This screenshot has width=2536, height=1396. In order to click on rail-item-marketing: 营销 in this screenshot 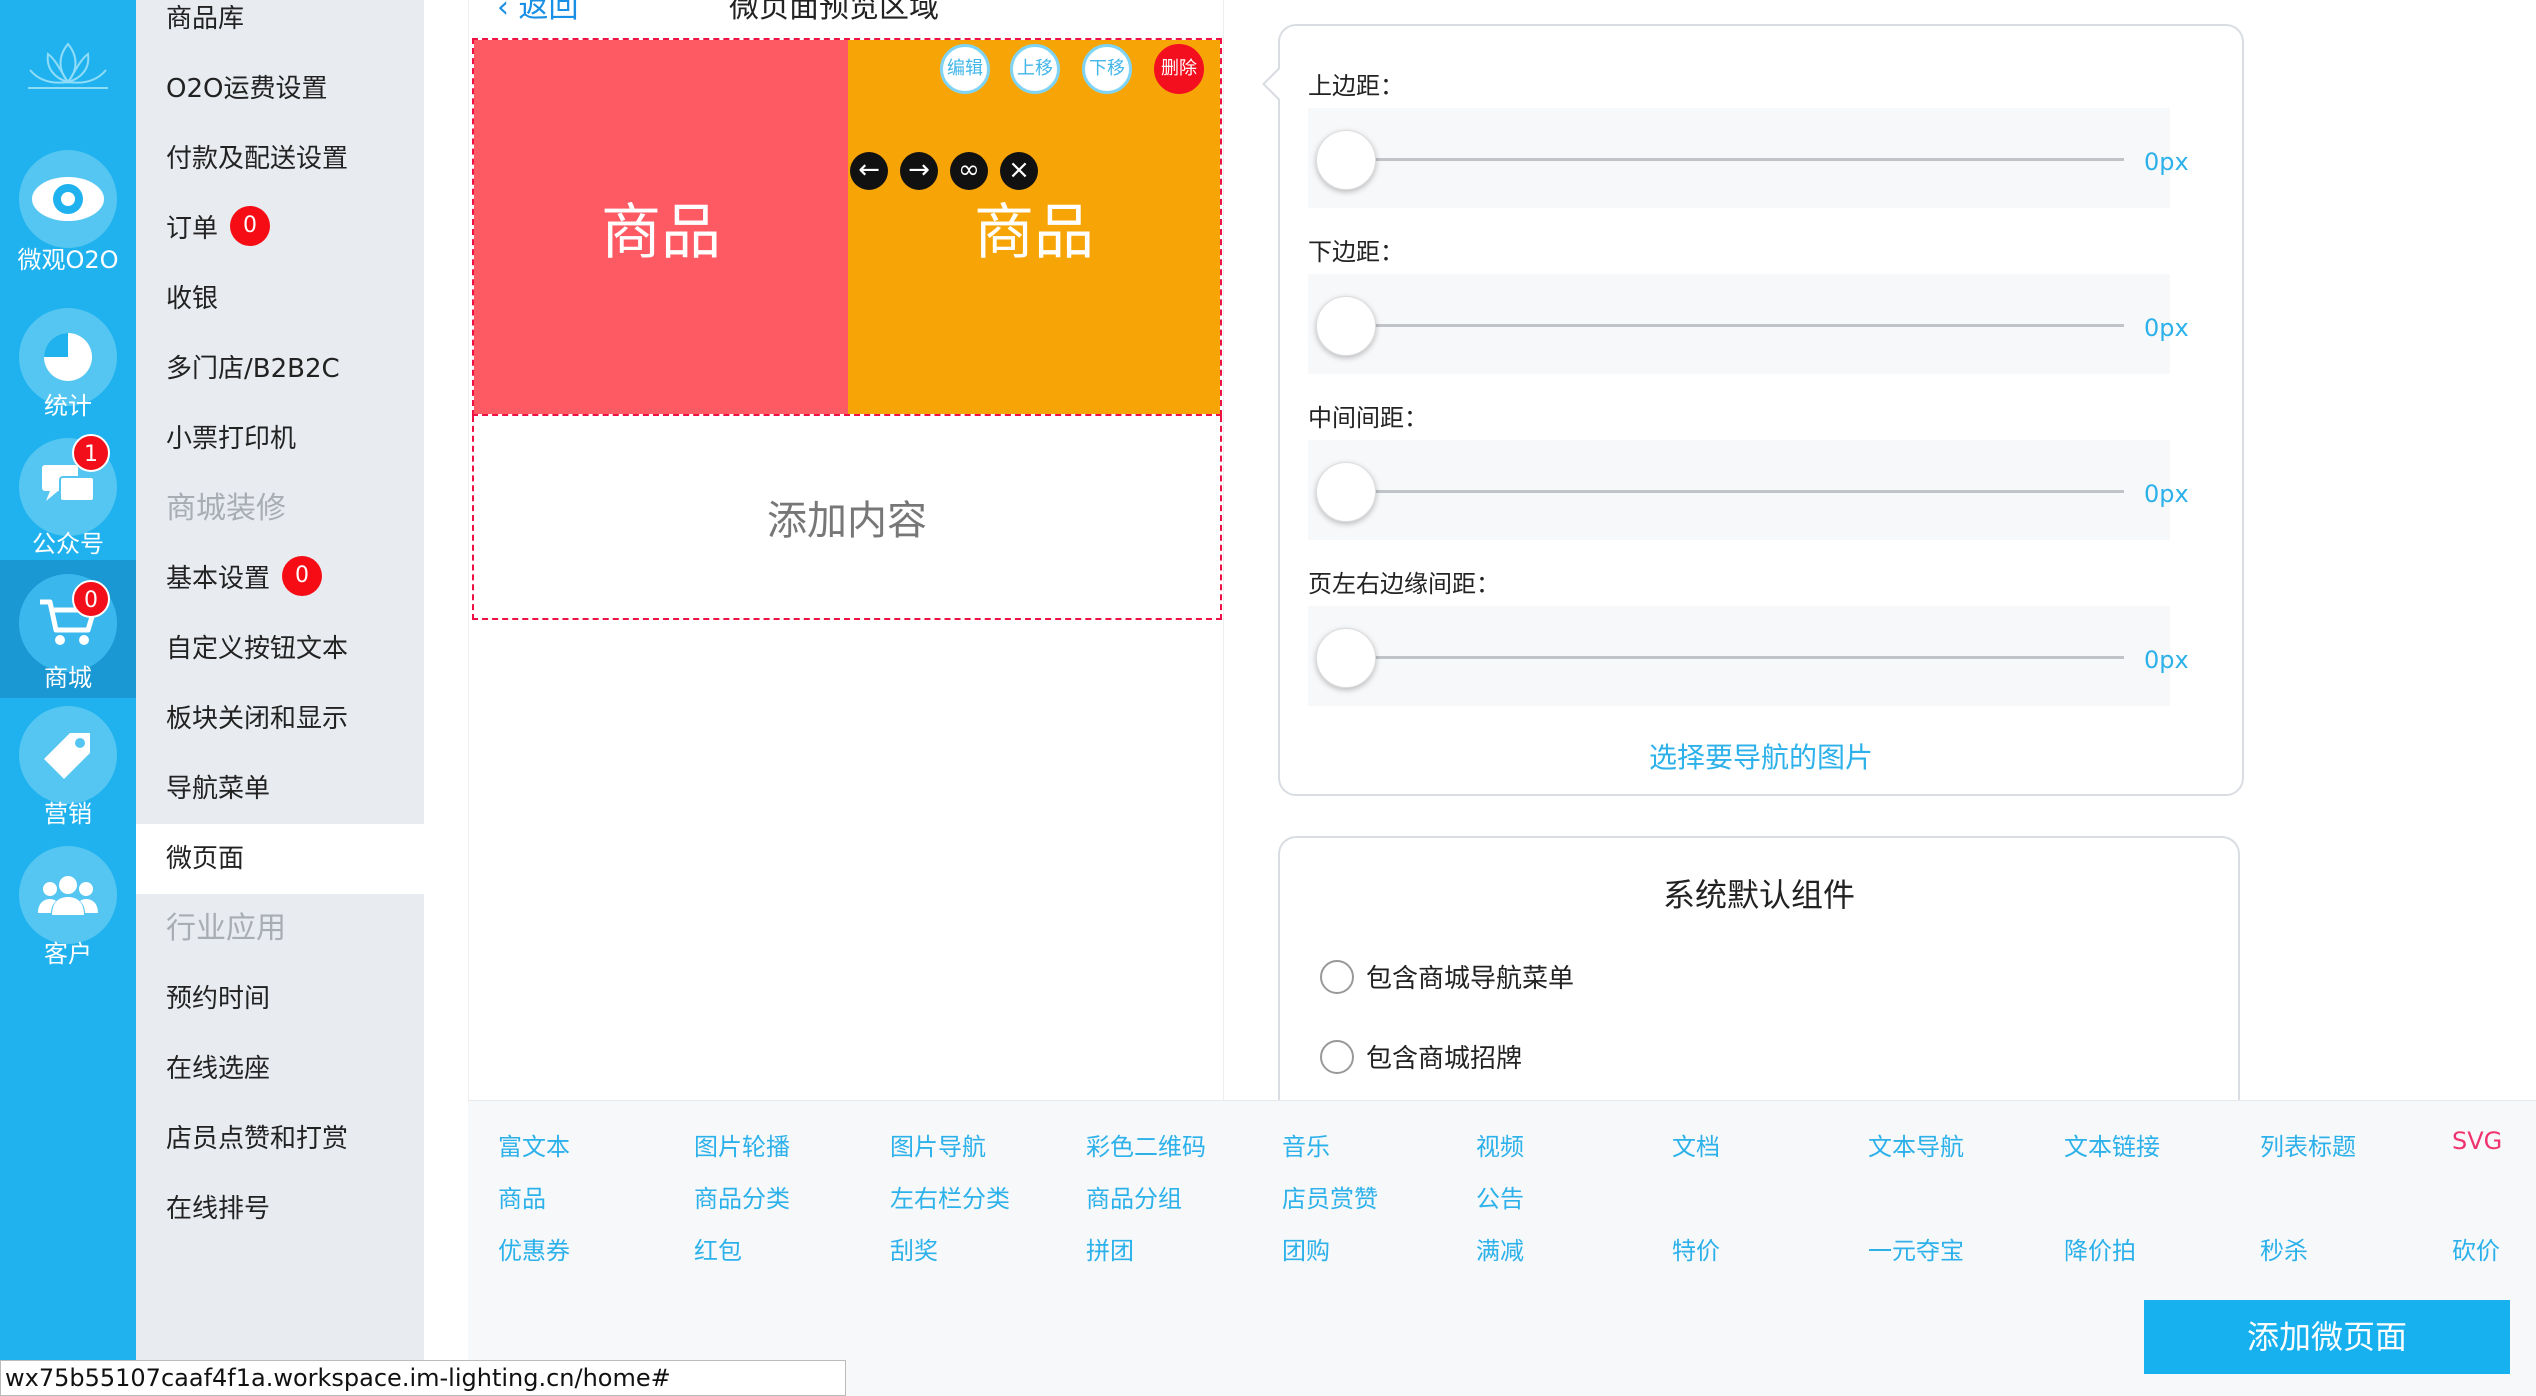, I will do `click(68, 775)`.